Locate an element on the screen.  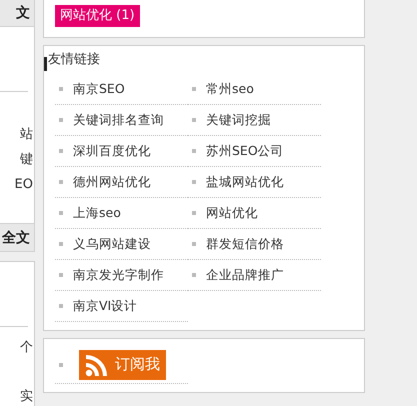
friend-link: 南京SEO is located at coordinates (99, 89).